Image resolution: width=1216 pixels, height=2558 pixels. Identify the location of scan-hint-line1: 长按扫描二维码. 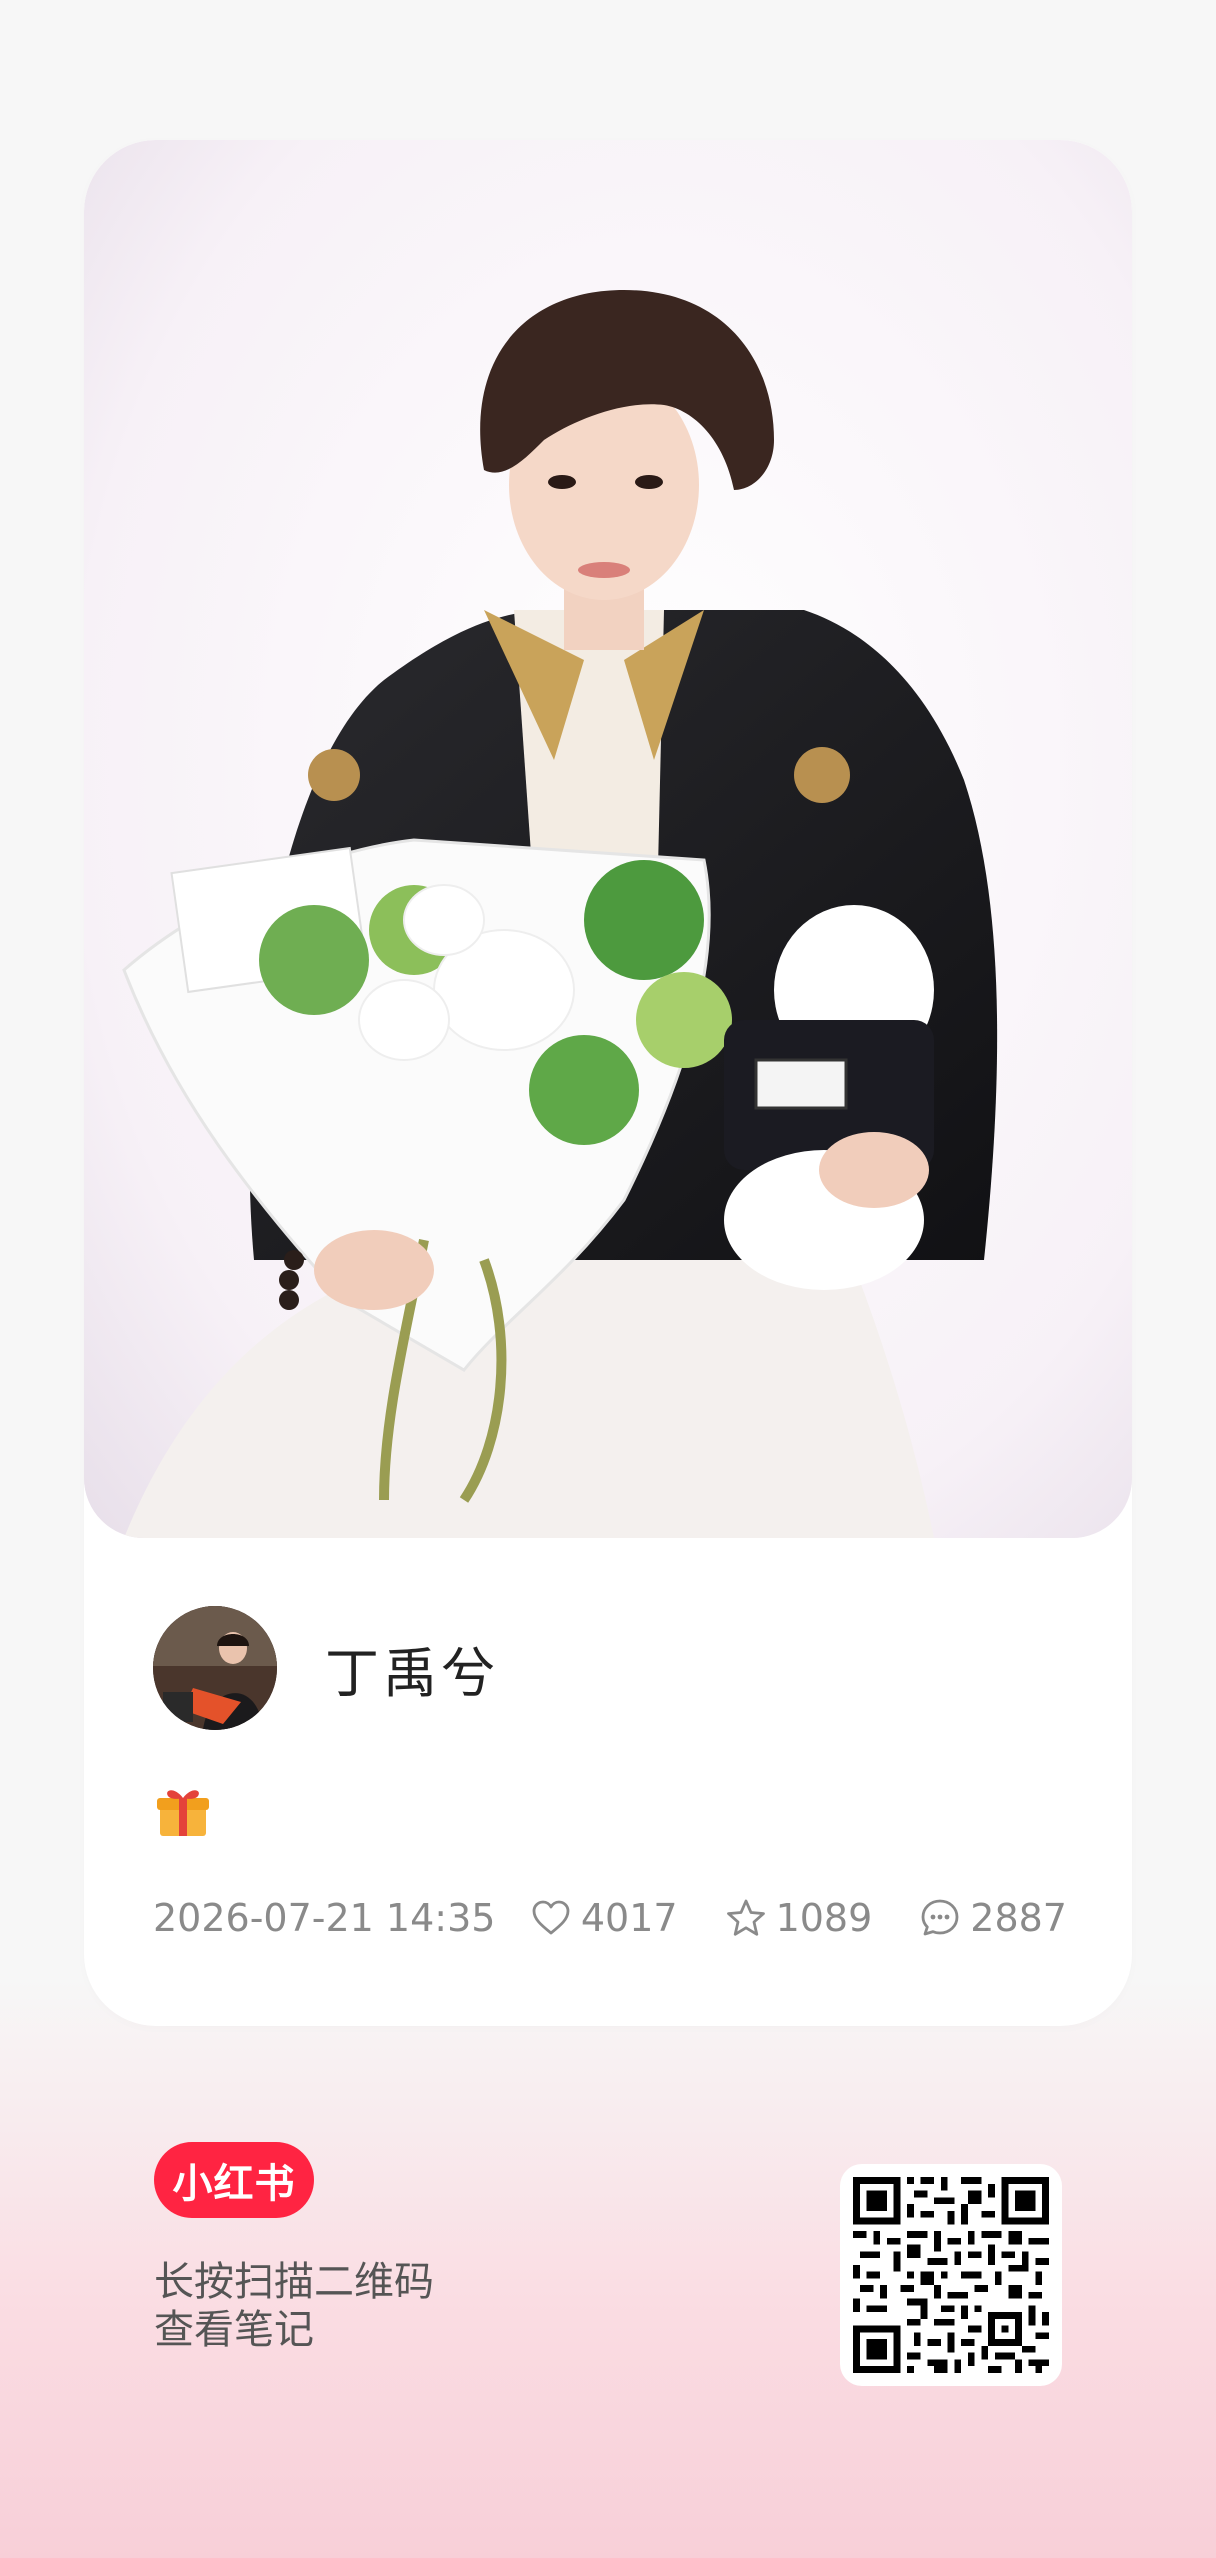
(294, 2282).